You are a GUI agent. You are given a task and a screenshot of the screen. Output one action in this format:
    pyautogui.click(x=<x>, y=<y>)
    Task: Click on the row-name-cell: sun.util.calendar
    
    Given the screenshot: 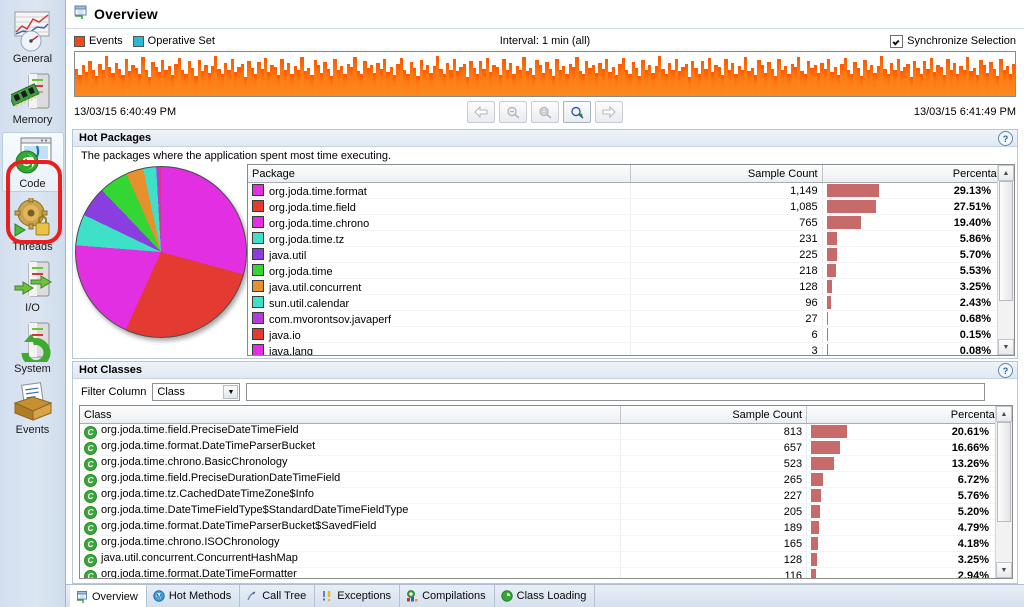 What is the action you would take?
    pyautogui.click(x=440, y=302)
    